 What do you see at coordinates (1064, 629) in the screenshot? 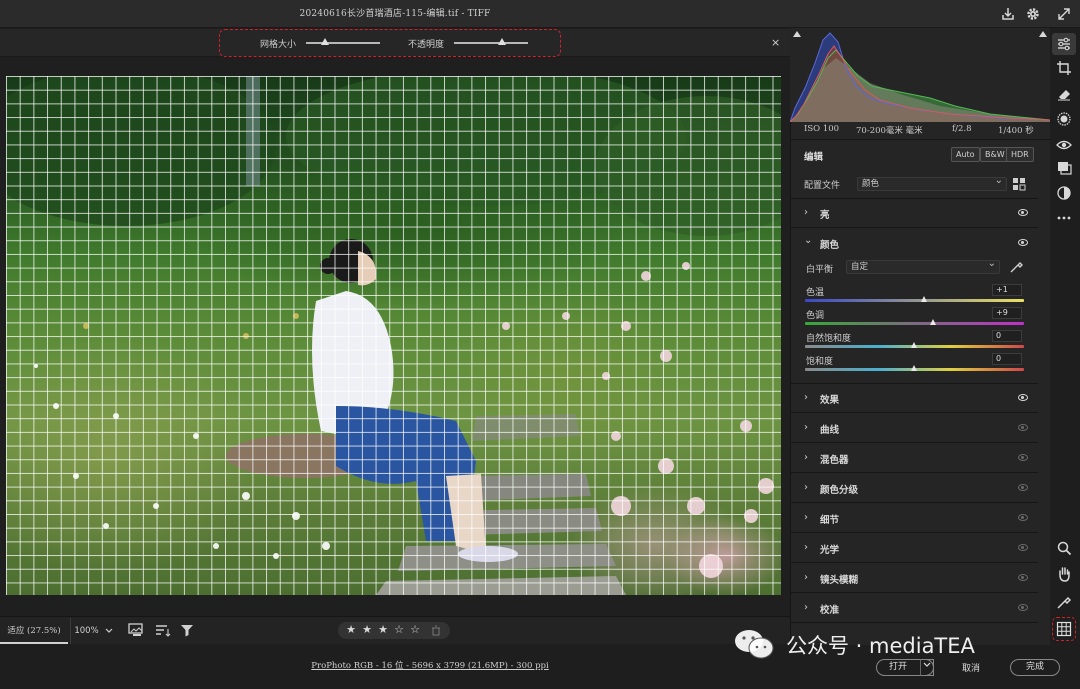
I see `grid-icon` at bounding box center [1064, 629].